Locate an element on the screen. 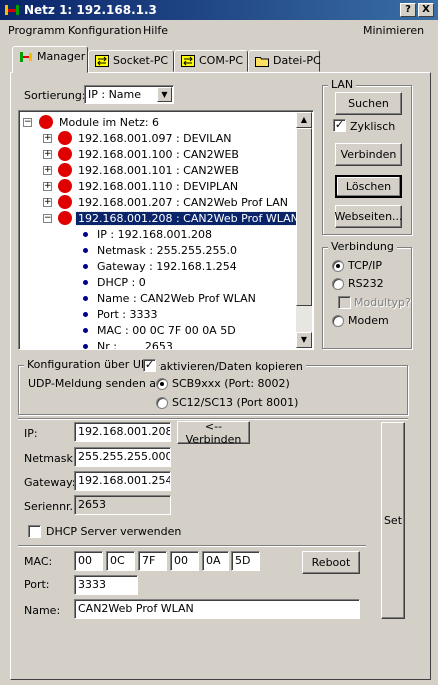 The image size is (438, 685). tree-detail-label: IP : 192.168.001.208 is located at coordinates (155, 234).